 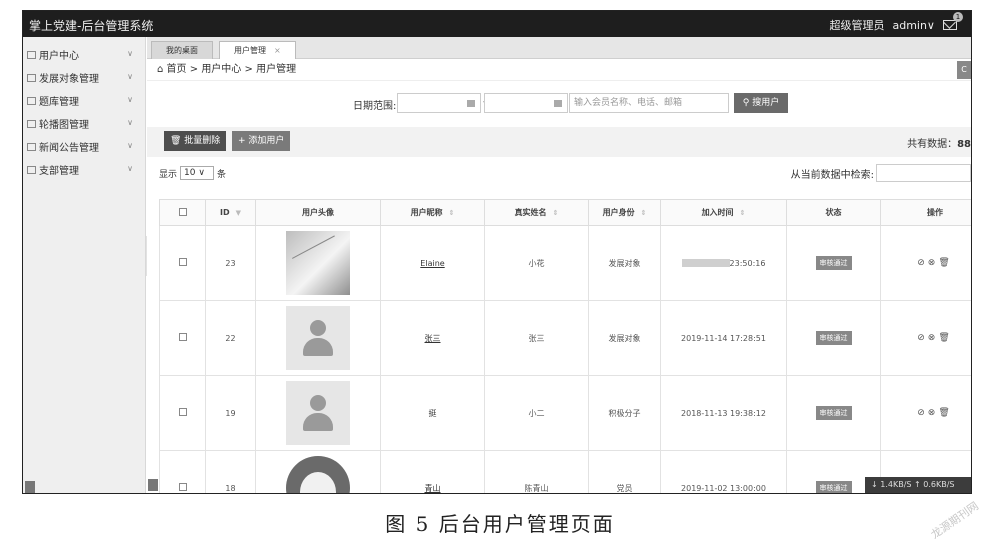 I want to click on header-realname: 真实姓名 ⇕, so click(x=536, y=212).